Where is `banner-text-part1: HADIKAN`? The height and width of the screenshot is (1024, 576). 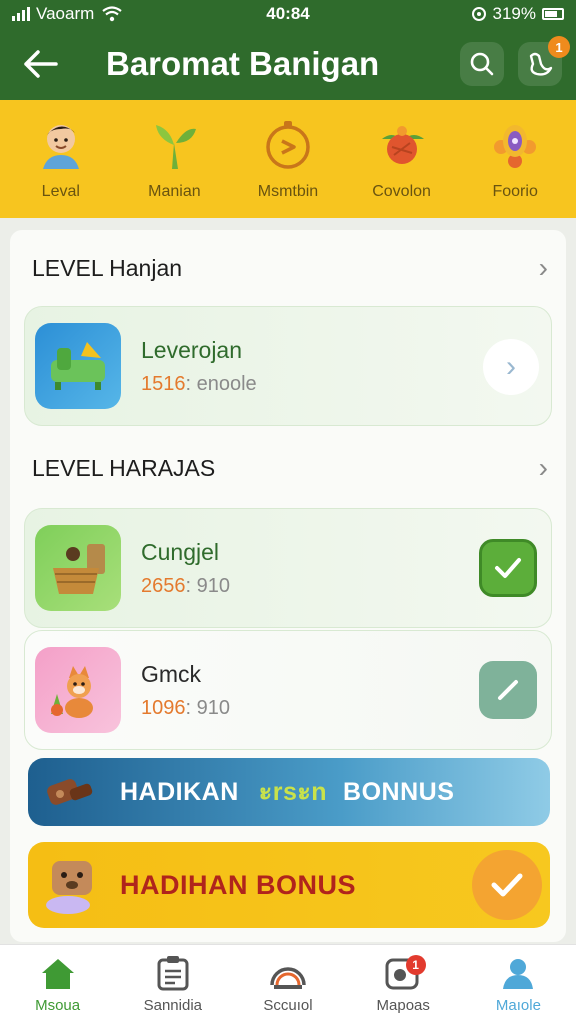 banner-text-part1: HADIKAN is located at coordinates (179, 791).